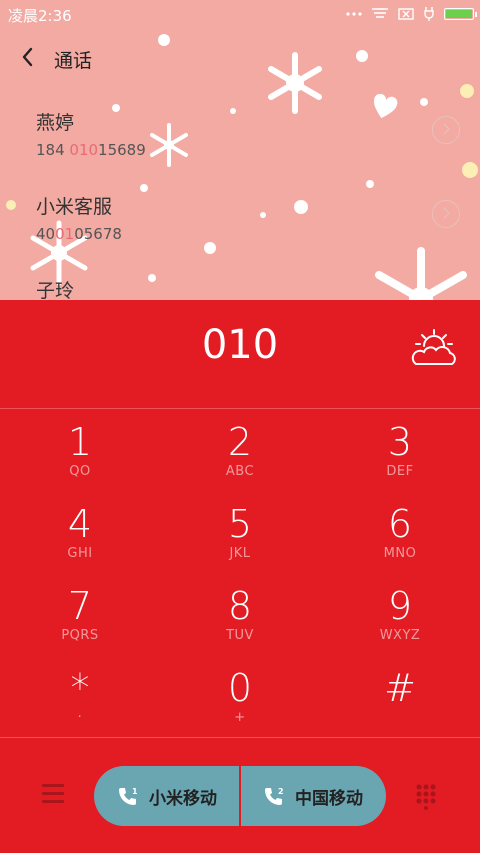 The width and height of the screenshot is (480, 853). I want to click on key-5: 5 JKL, so click(240, 544).